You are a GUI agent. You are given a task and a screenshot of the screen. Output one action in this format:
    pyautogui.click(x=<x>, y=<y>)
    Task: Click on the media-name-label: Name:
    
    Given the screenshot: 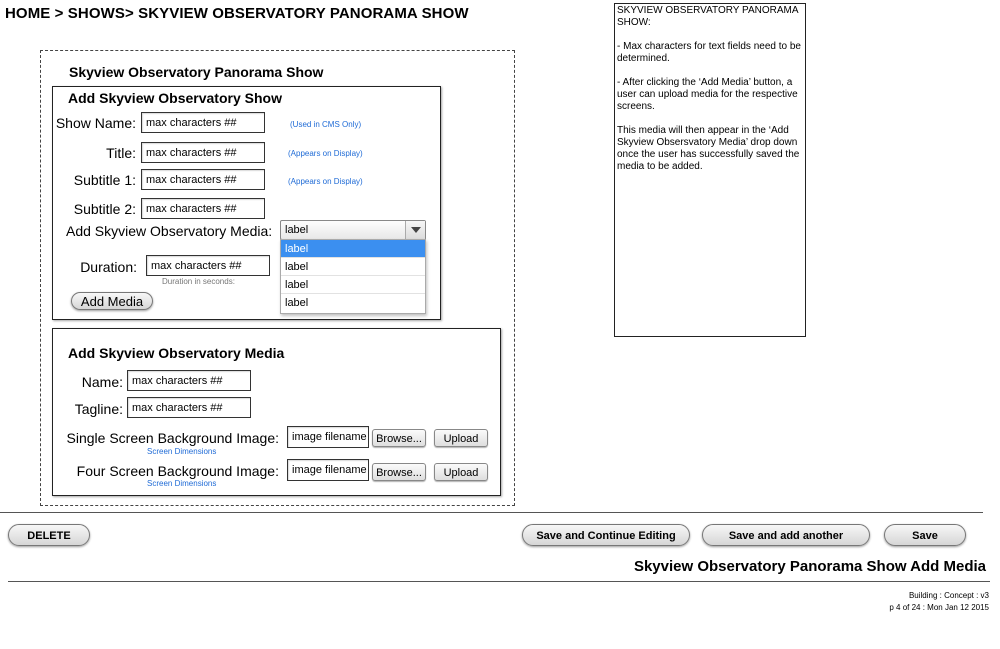 What is the action you would take?
    pyautogui.click(x=102, y=382)
    